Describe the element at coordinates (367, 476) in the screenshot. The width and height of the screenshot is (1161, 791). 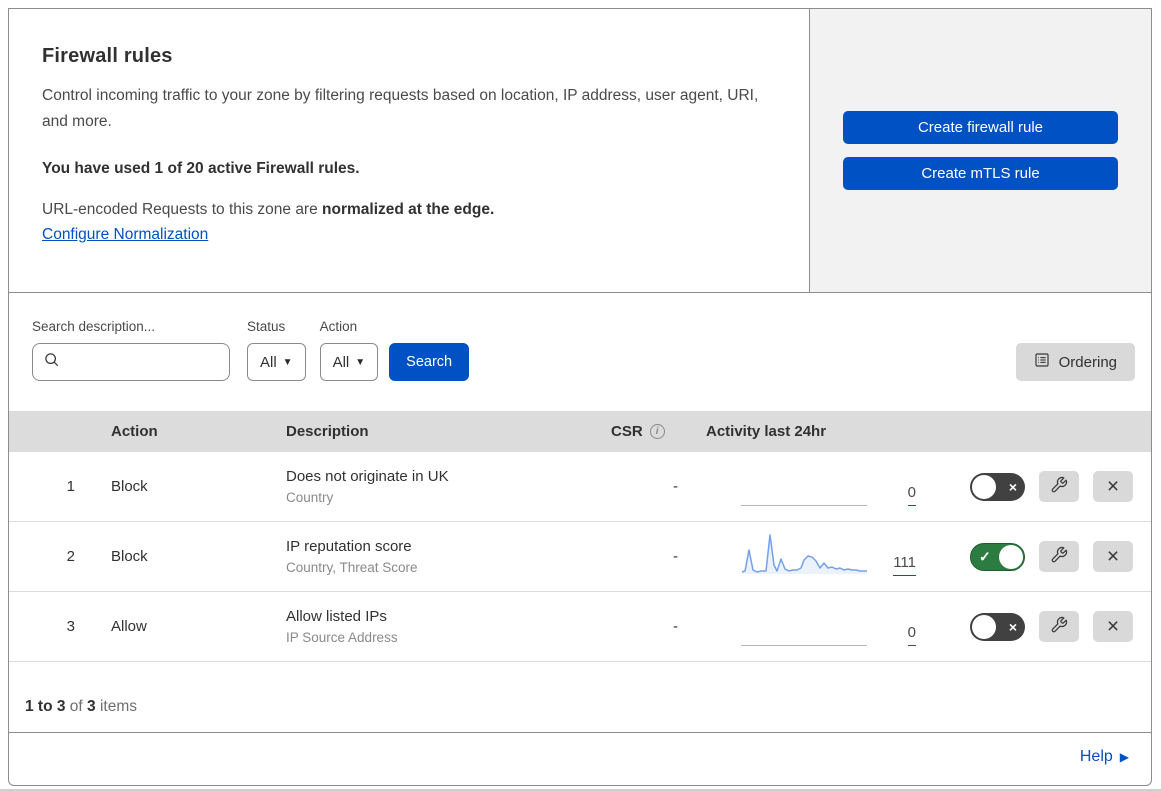
I see `rule-title: Does not originate in UK` at that location.